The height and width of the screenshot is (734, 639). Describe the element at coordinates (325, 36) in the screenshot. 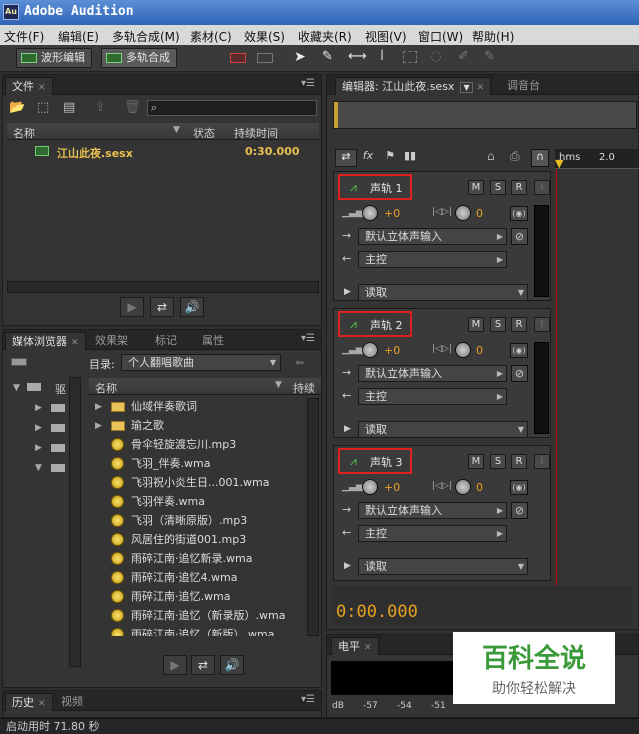

I see `menu-favorites: 收藏夹(R)` at that location.